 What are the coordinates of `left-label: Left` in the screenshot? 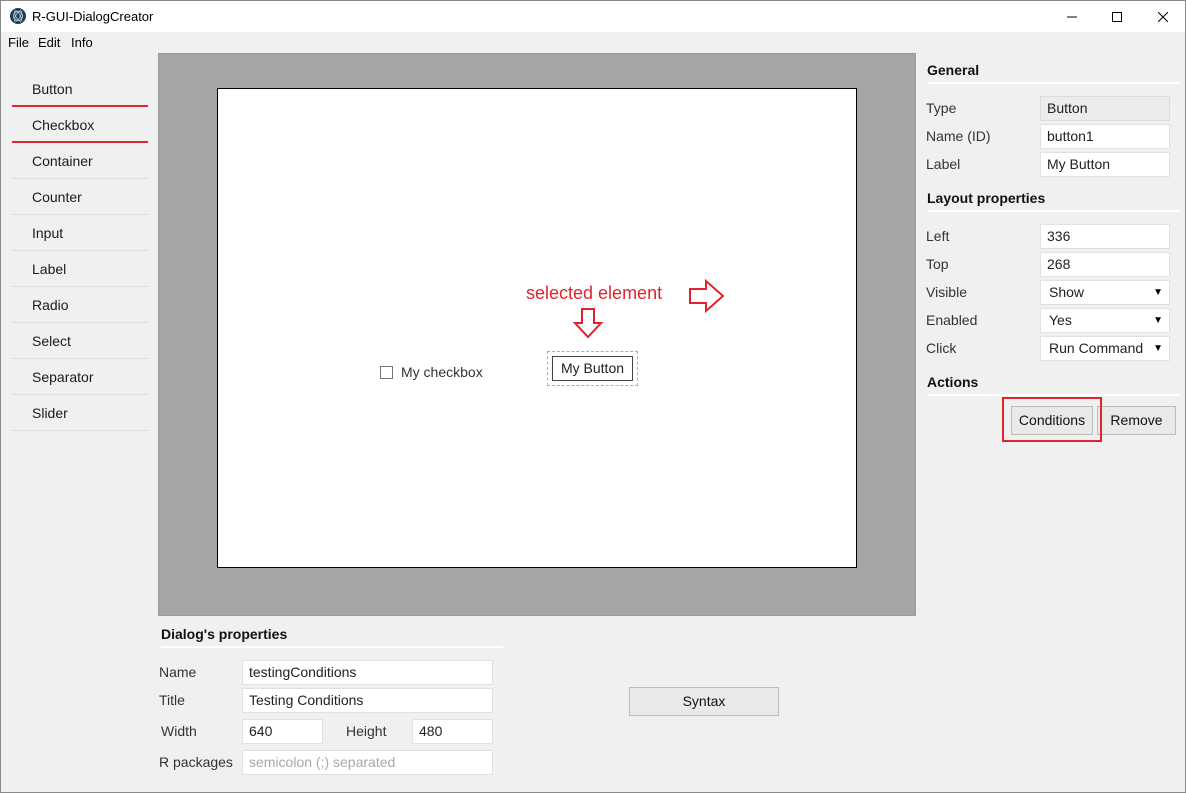 It's located at (938, 236).